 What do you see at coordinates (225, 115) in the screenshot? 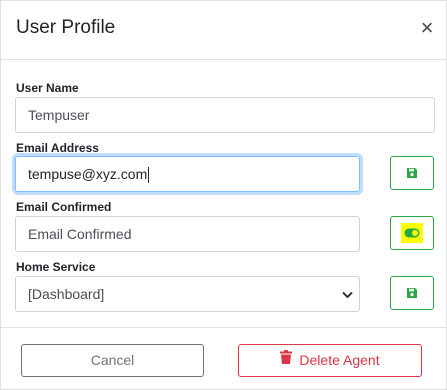
I see `user-name-input: Tempuser` at bounding box center [225, 115].